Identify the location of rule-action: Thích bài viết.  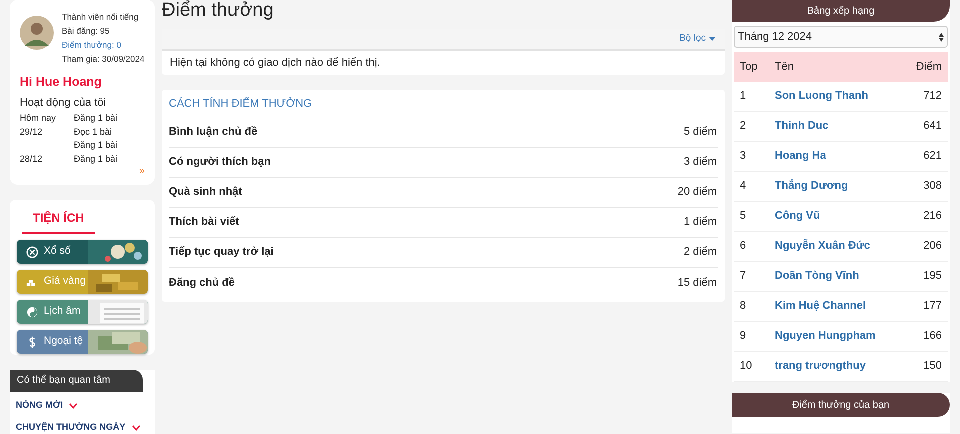
(204, 222).